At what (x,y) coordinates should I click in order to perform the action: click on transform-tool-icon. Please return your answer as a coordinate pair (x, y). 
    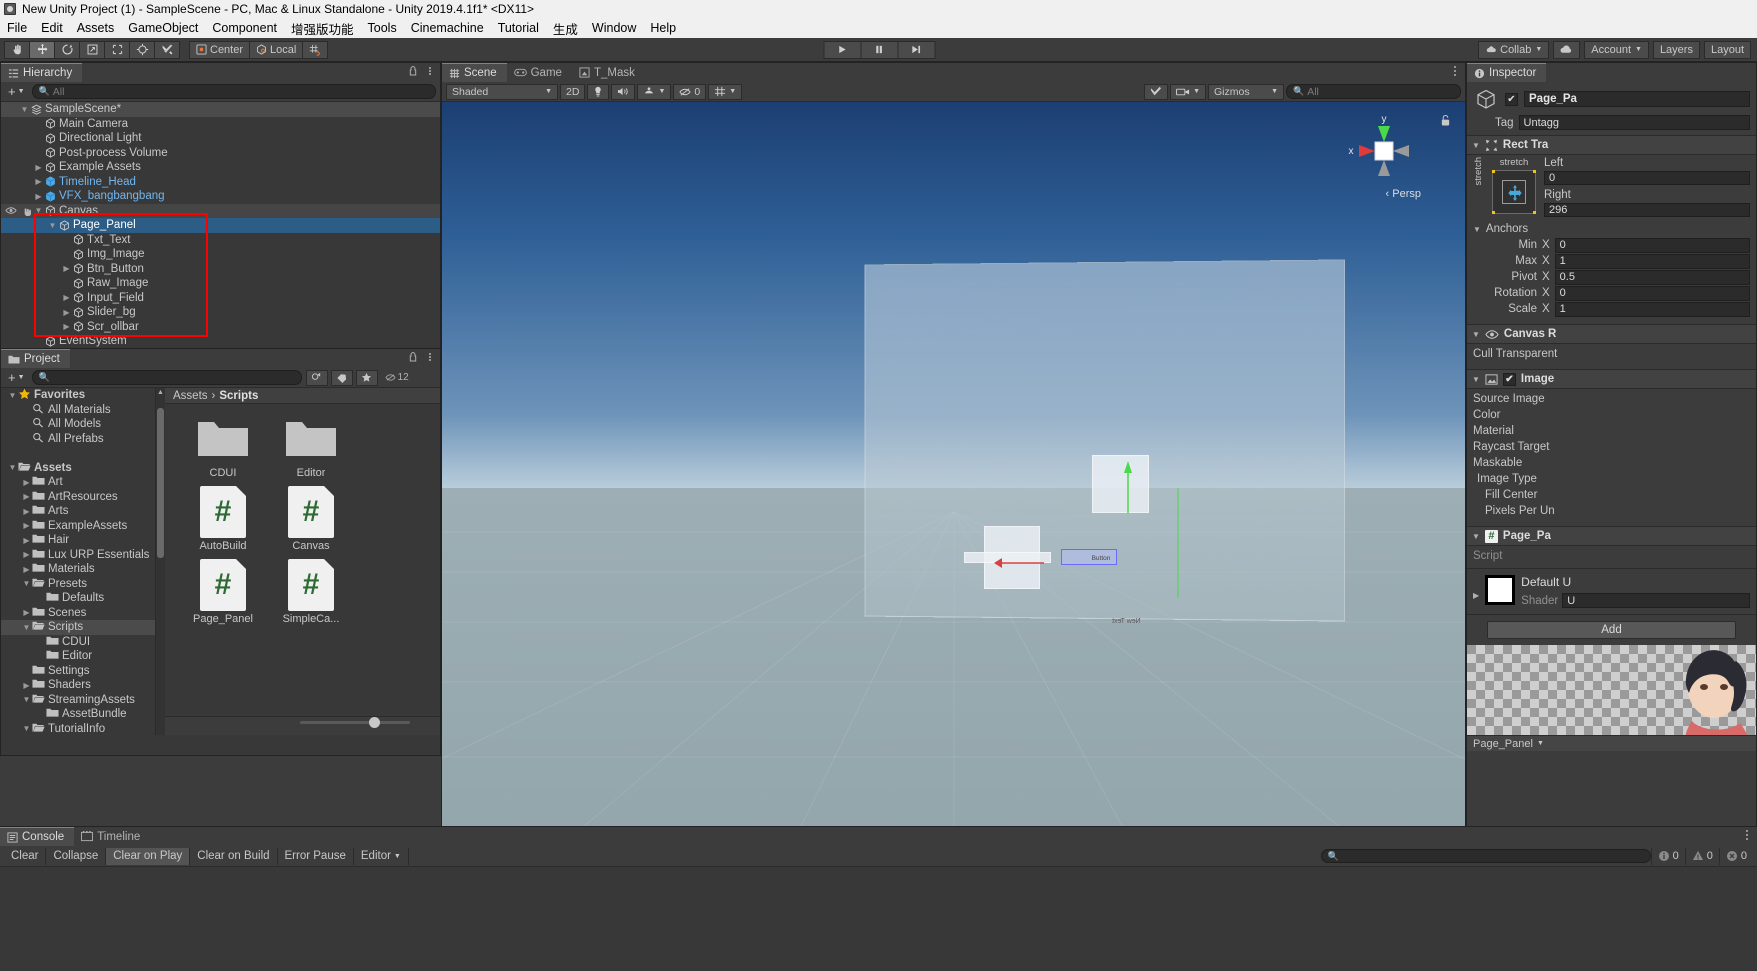
    Looking at the image, I should click on (142, 49).